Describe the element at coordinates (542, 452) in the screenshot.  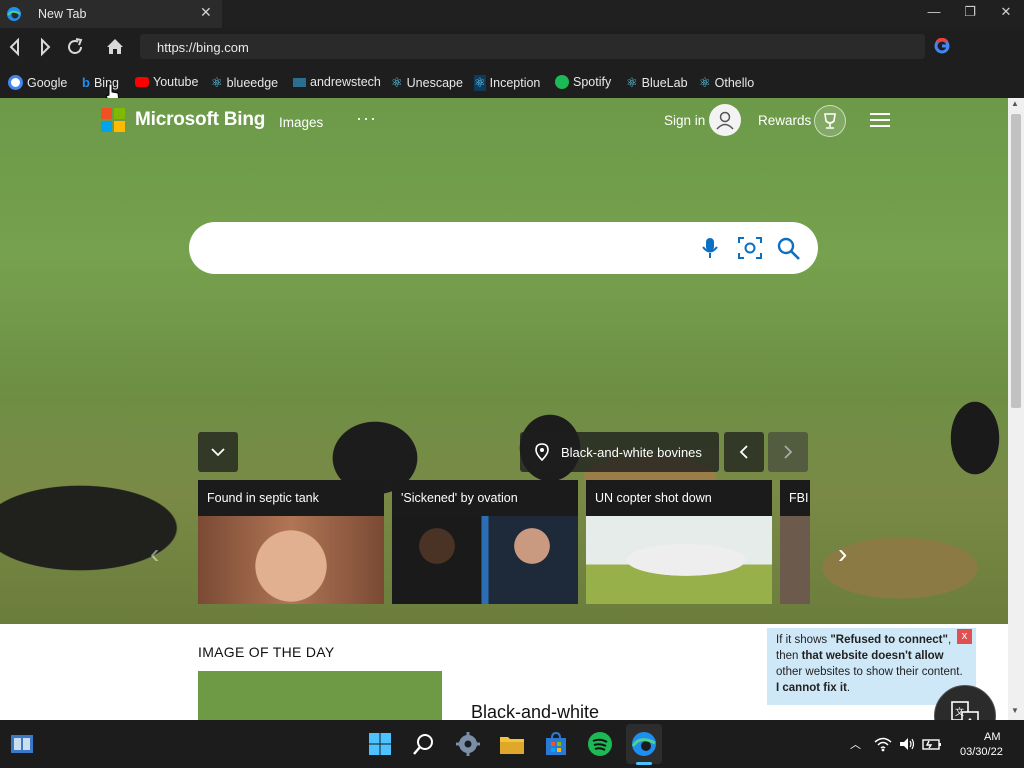
I see `location-pin-icon` at that location.